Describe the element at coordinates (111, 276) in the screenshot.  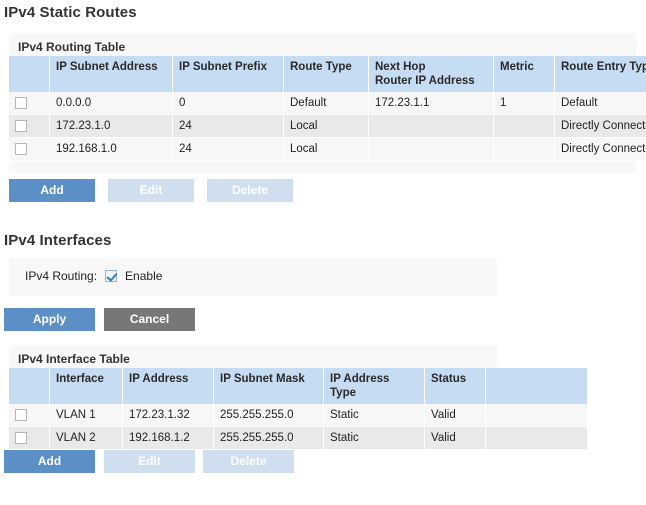
I see `ipv4-routing-enable-checkbox` at that location.